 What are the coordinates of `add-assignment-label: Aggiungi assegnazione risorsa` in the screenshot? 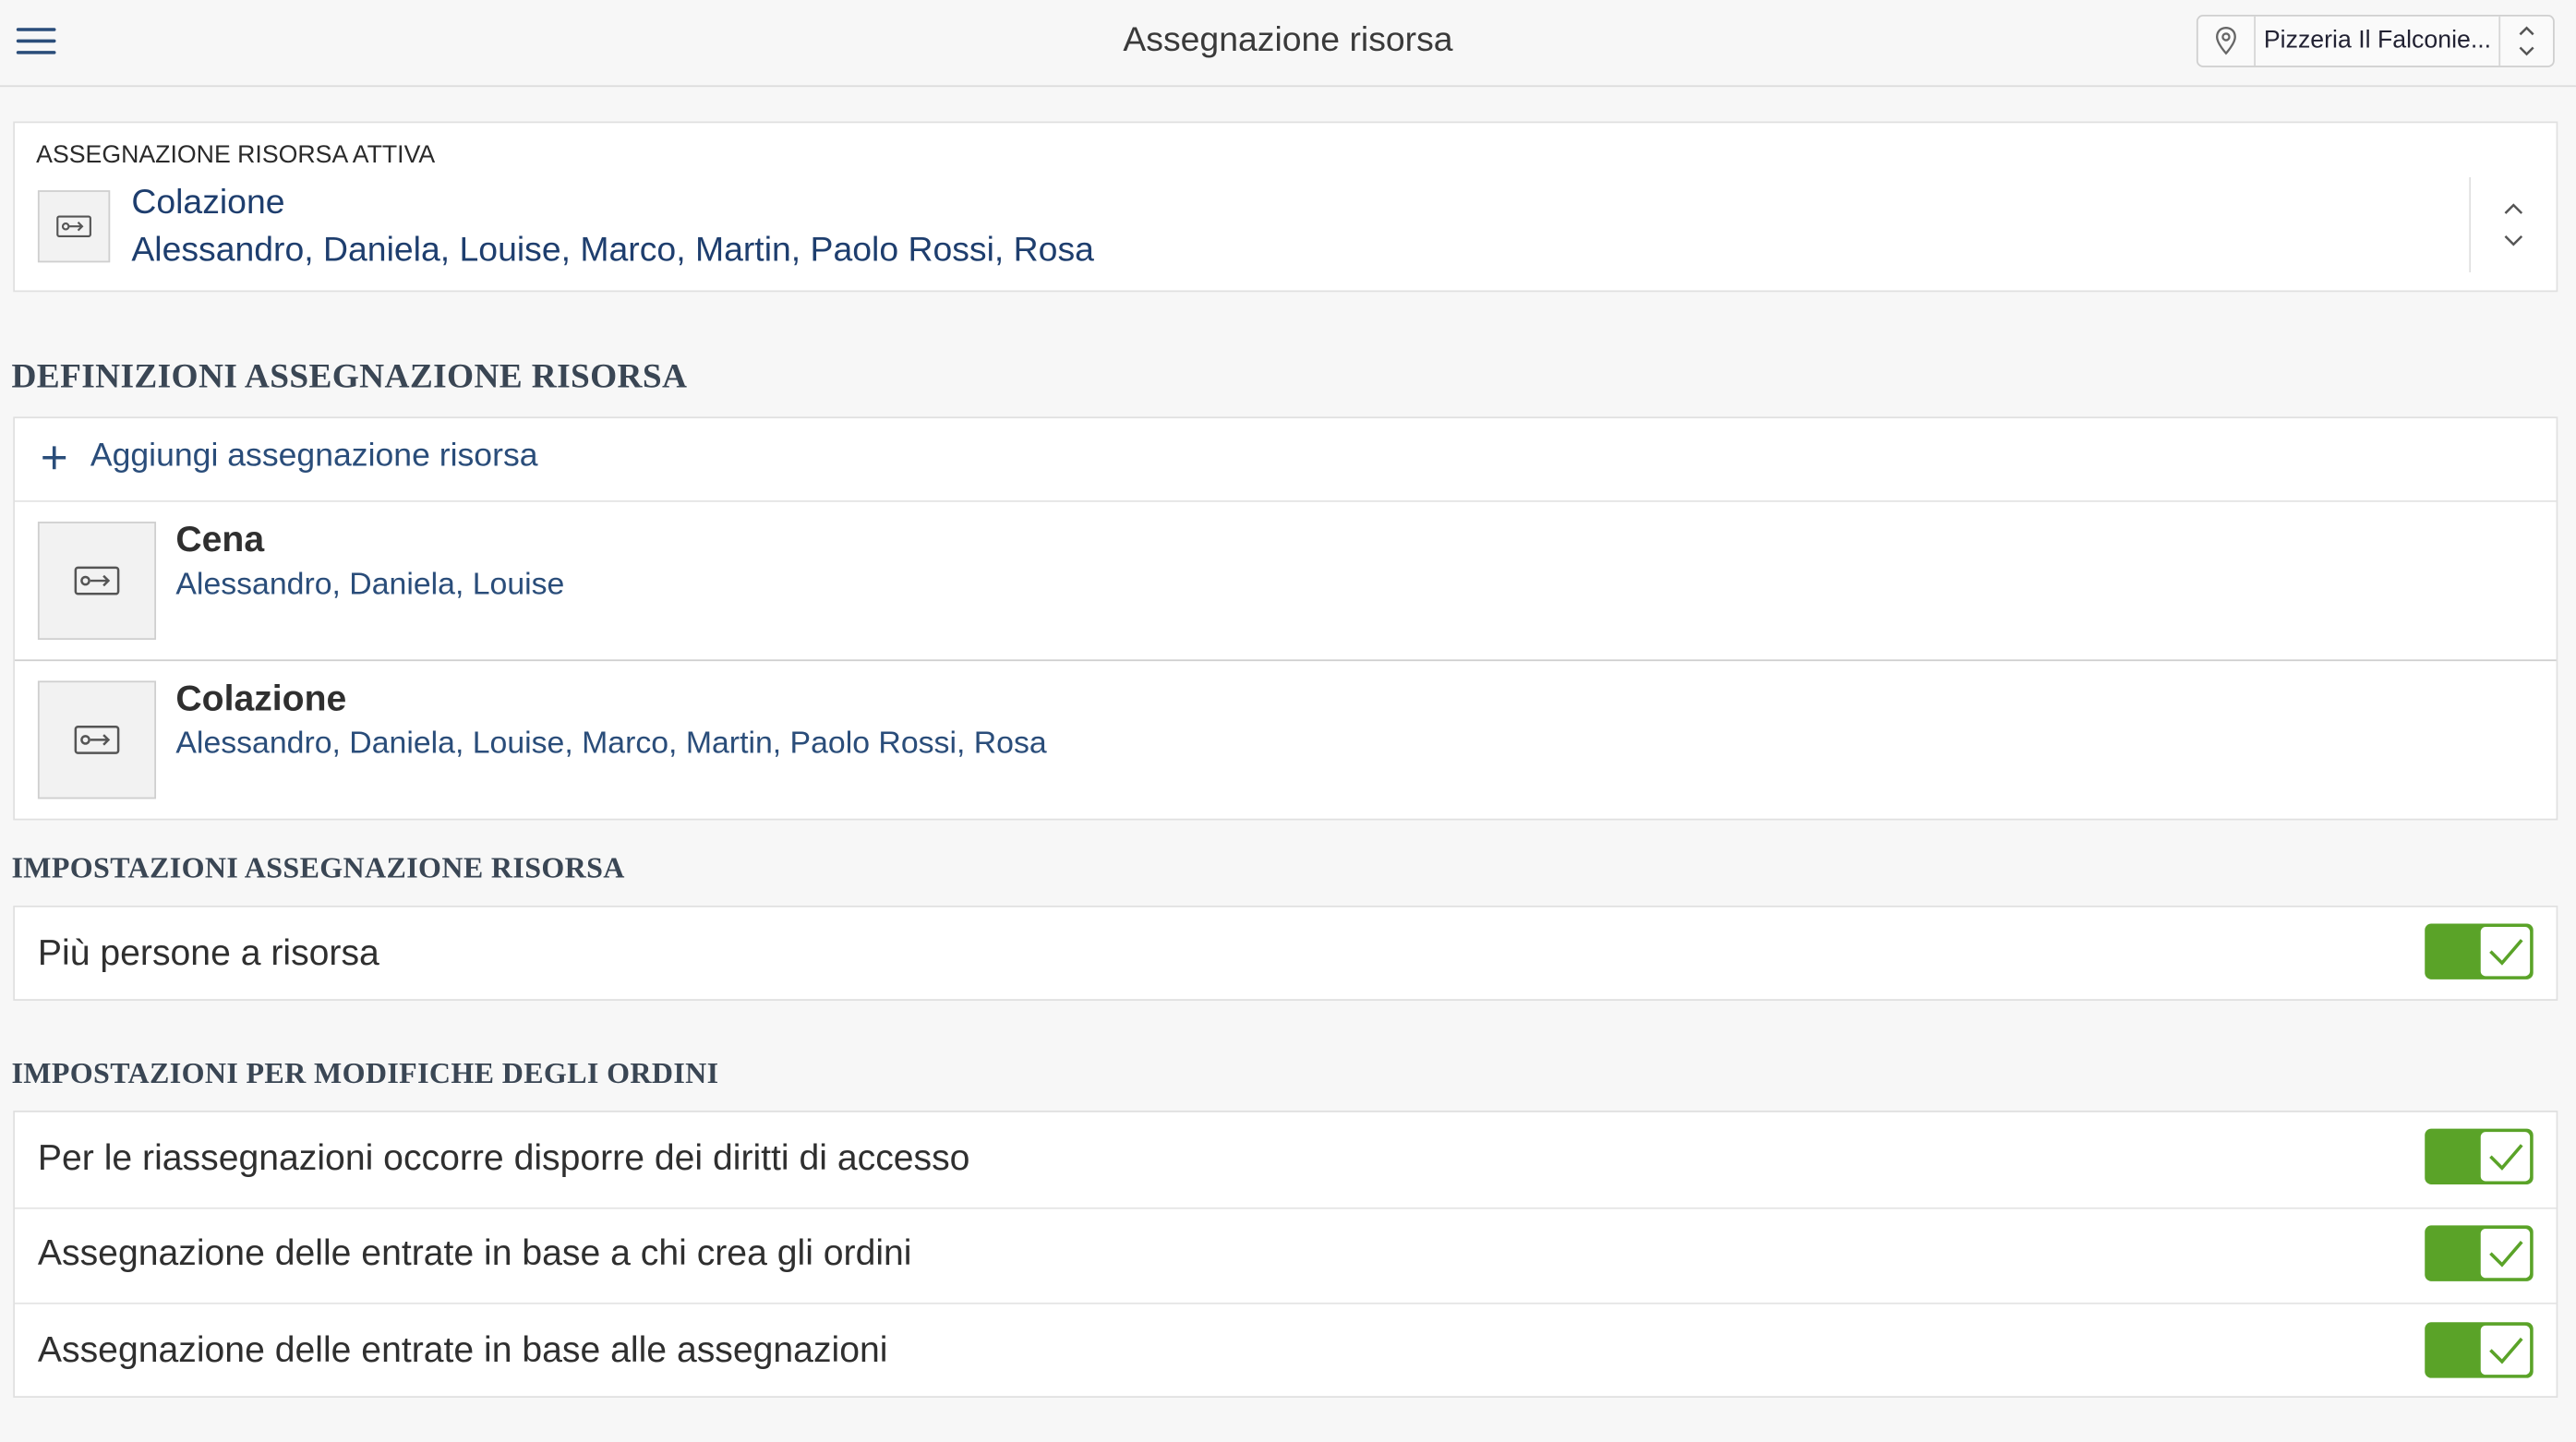 It's located at (314, 456).